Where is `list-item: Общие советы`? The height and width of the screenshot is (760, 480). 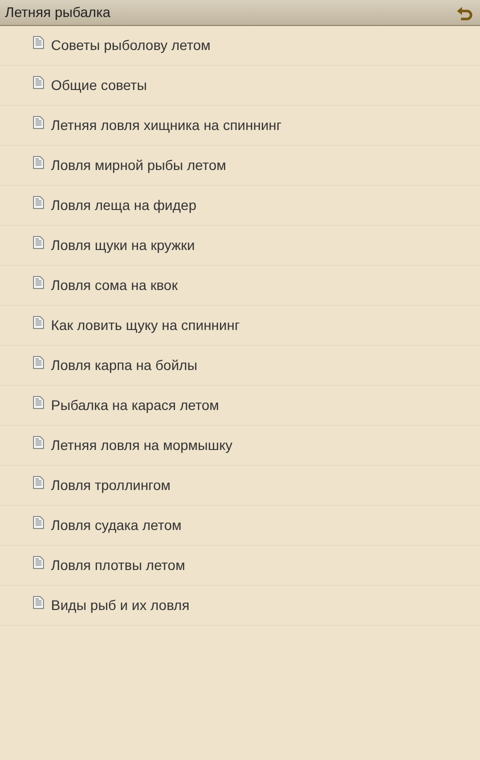 list-item: Общие советы is located at coordinates (240, 86).